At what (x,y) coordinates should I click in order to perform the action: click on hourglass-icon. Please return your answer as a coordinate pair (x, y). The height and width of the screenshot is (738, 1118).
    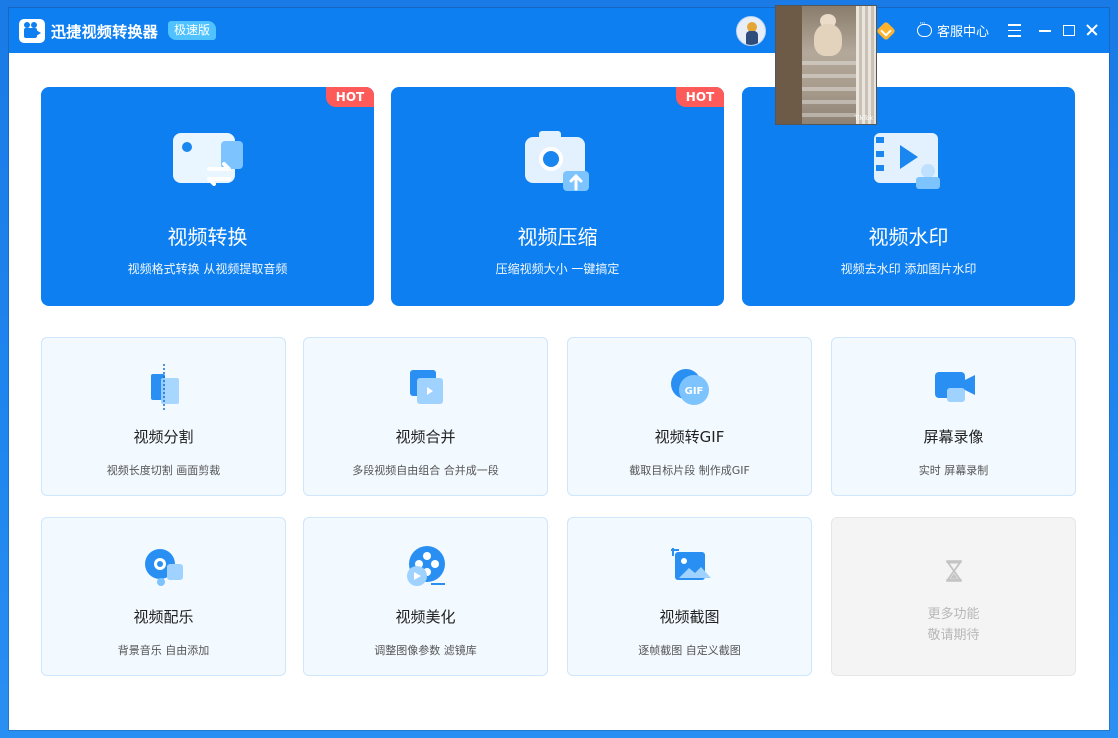
    Looking at the image, I should click on (954, 571).